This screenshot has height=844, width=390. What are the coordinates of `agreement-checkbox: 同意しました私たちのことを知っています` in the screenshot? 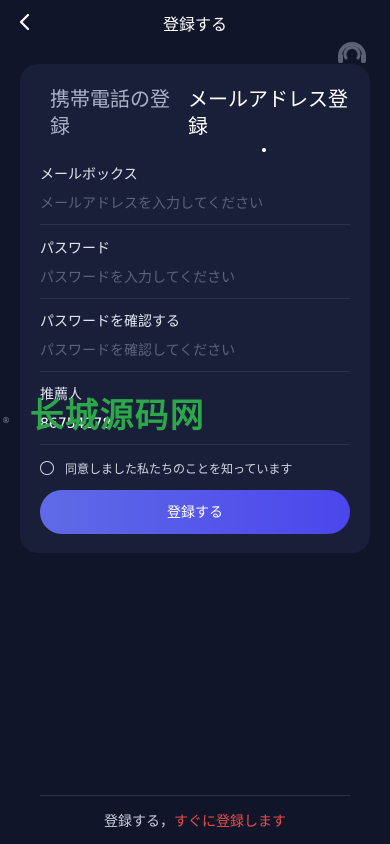 It's located at (195, 468).